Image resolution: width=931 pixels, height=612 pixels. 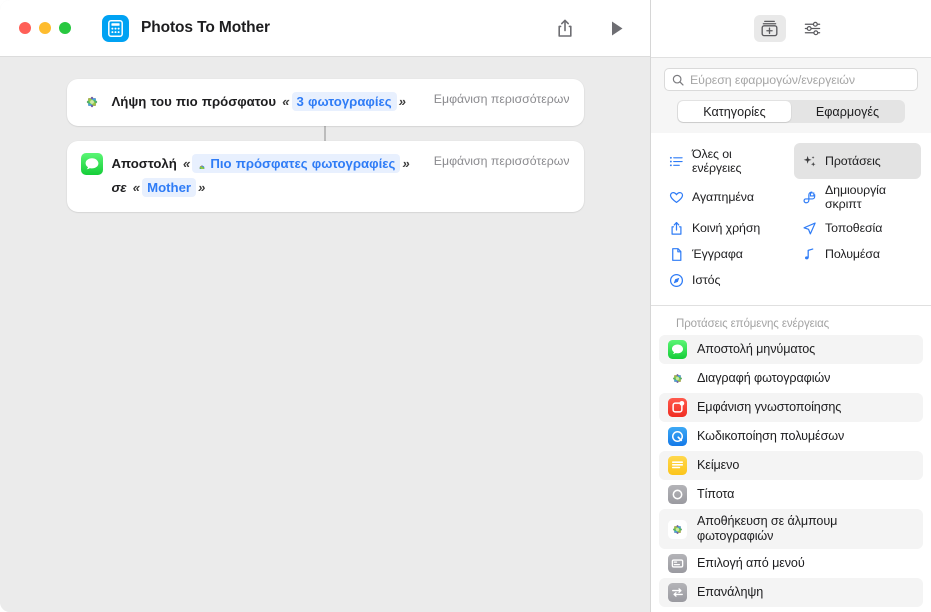 I want to click on sidebar-item-label: Όλες οι ενέργειες, so click(x=717, y=161).